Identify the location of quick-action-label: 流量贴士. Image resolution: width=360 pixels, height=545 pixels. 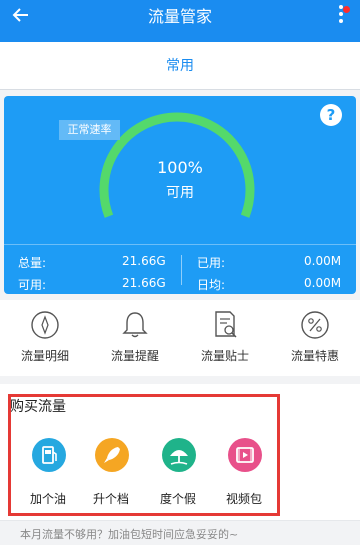
(224, 356).